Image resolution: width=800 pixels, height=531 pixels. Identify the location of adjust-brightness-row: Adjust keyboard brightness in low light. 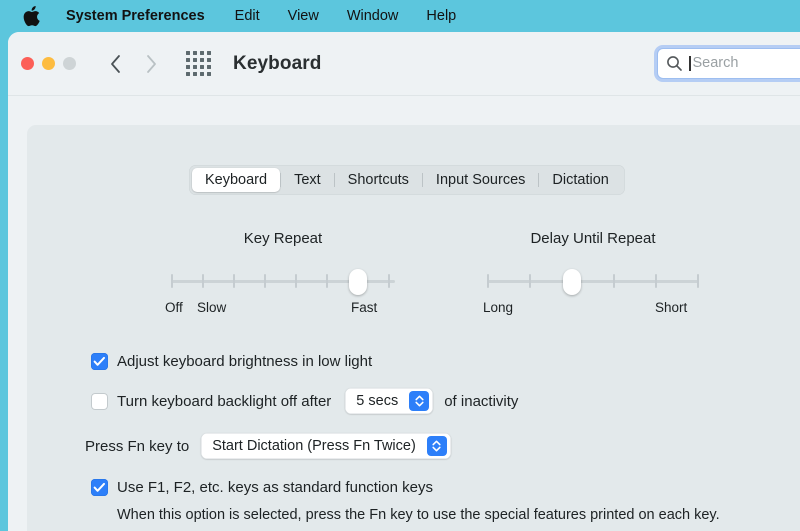
(231, 361).